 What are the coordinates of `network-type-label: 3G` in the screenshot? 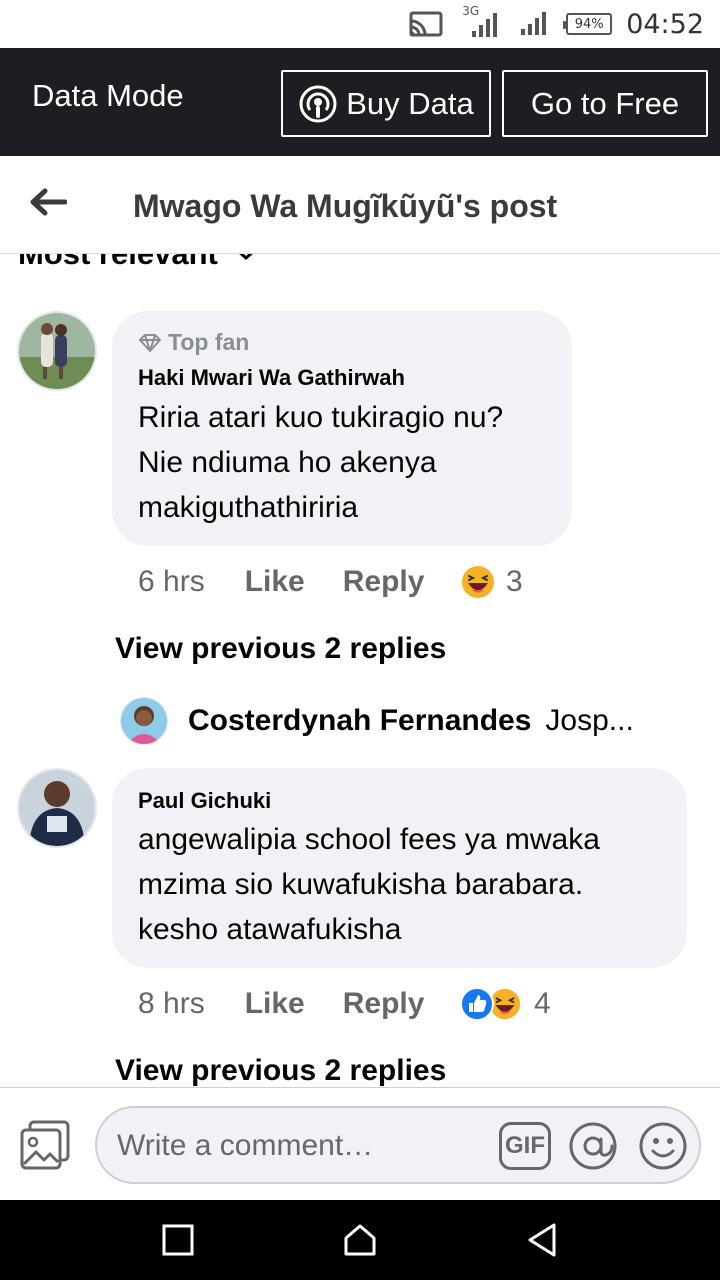 It's located at (471, 11).